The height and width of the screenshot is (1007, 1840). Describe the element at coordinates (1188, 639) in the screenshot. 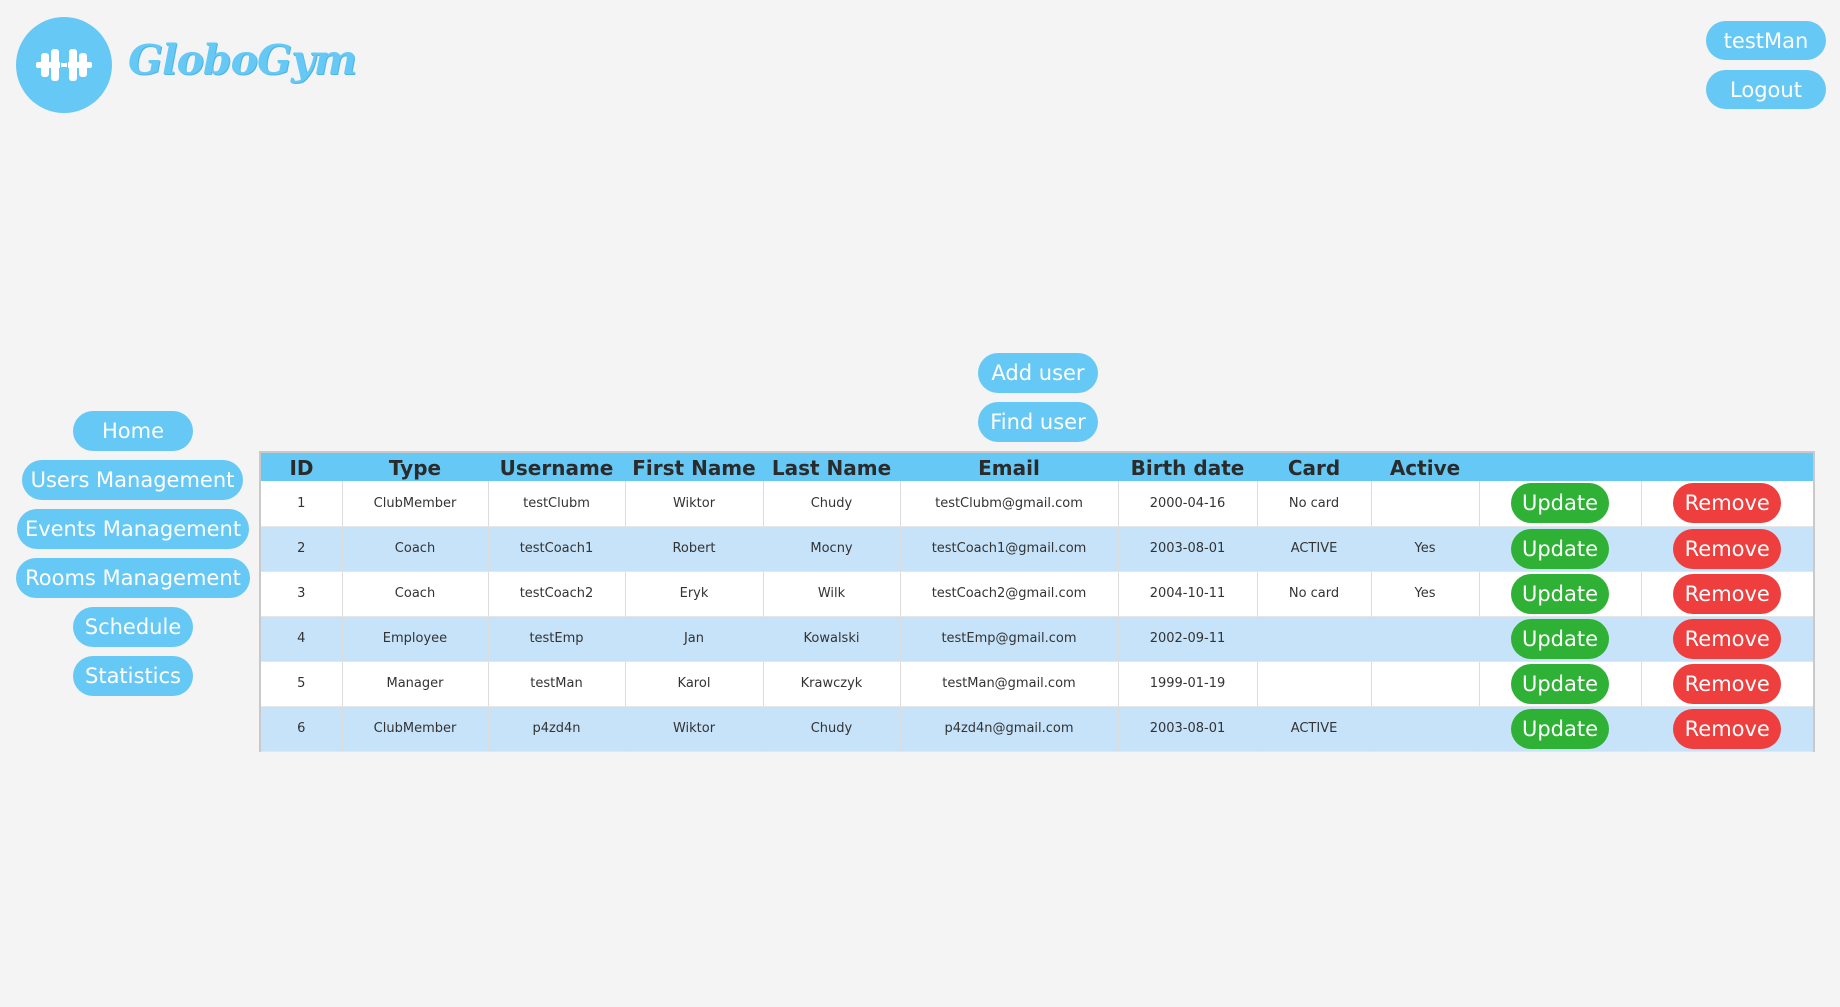

I see `cell-birth-date: 2002-09-11` at that location.